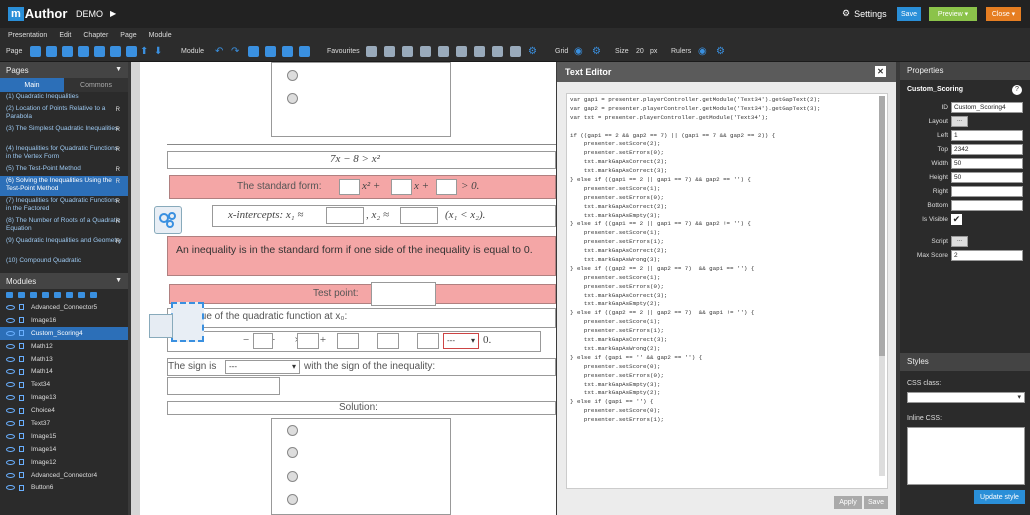 The height and width of the screenshot is (515, 1030). I want to click on fav-choice-icon, so click(515, 51).